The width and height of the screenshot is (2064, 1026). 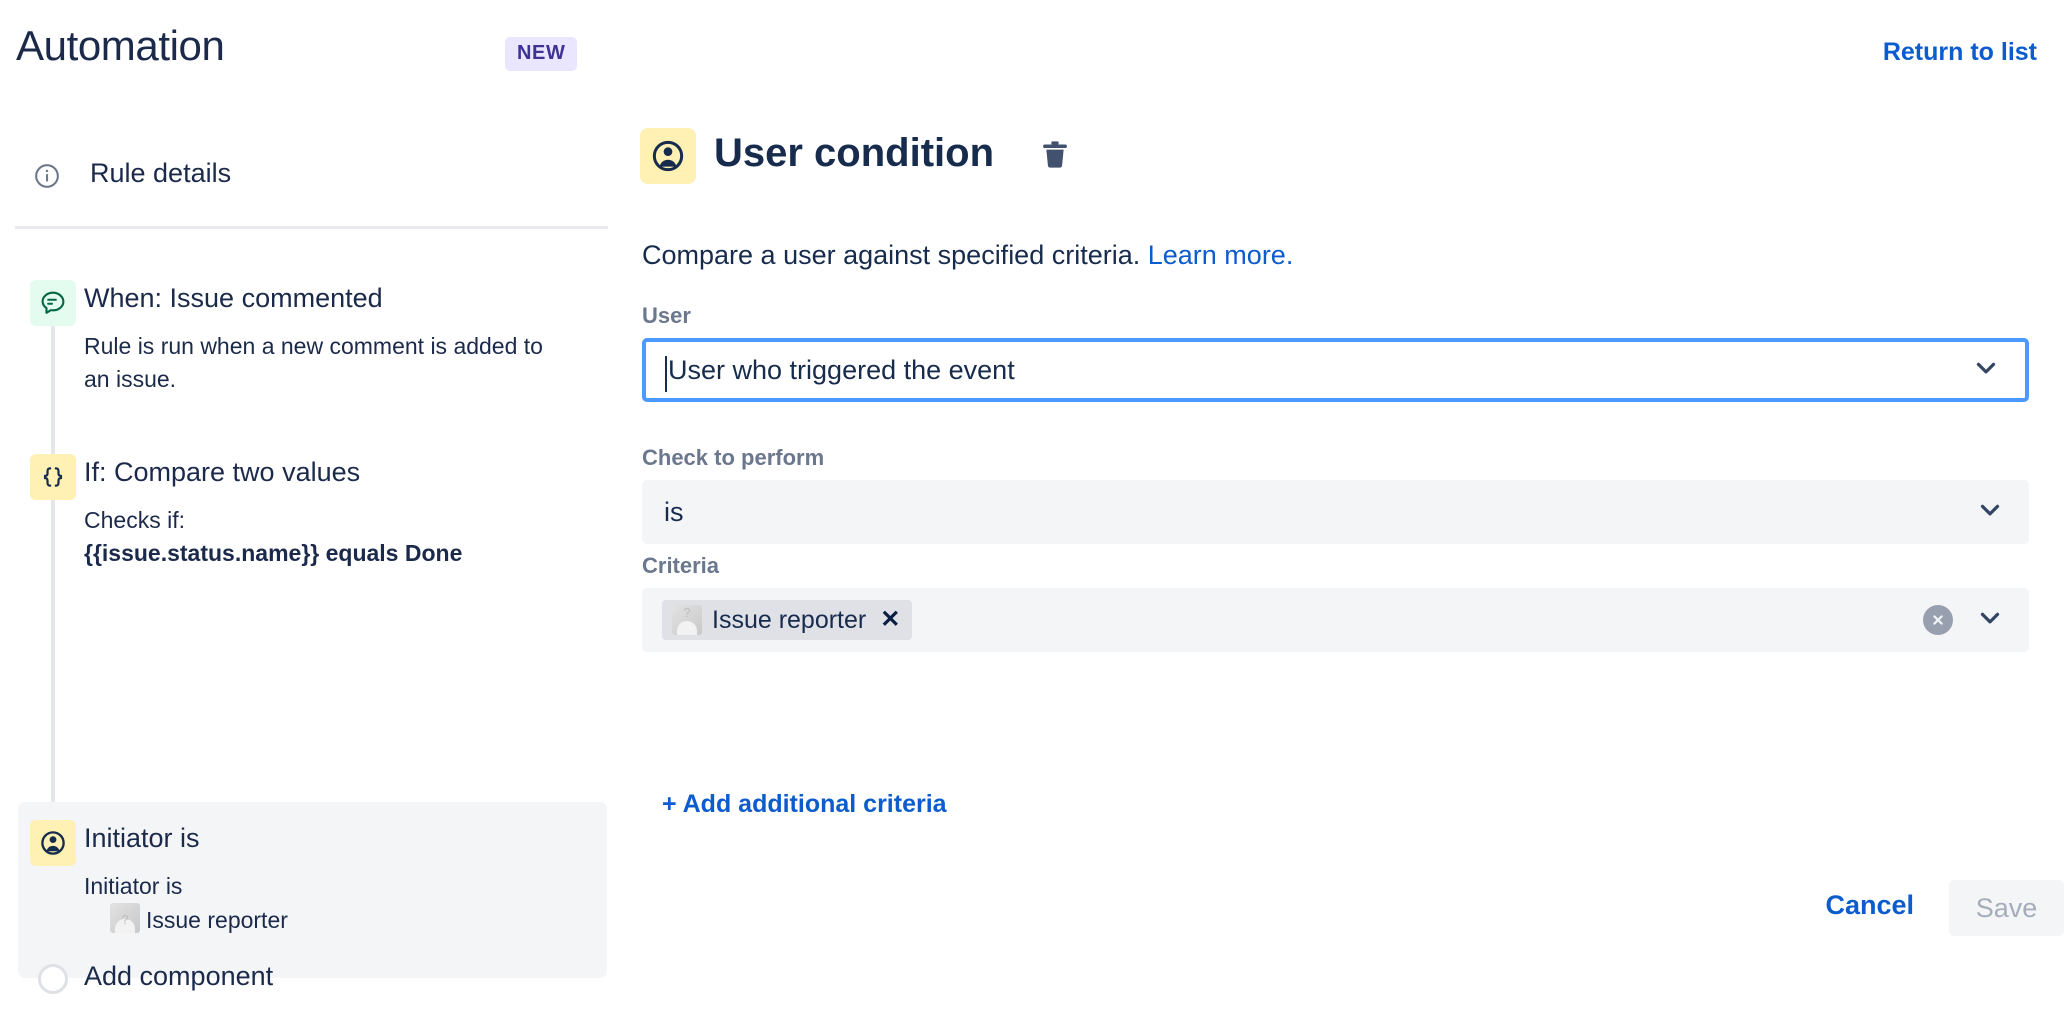 What do you see at coordinates (47, 176) in the screenshot?
I see `info-circle-icon` at bounding box center [47, 176].